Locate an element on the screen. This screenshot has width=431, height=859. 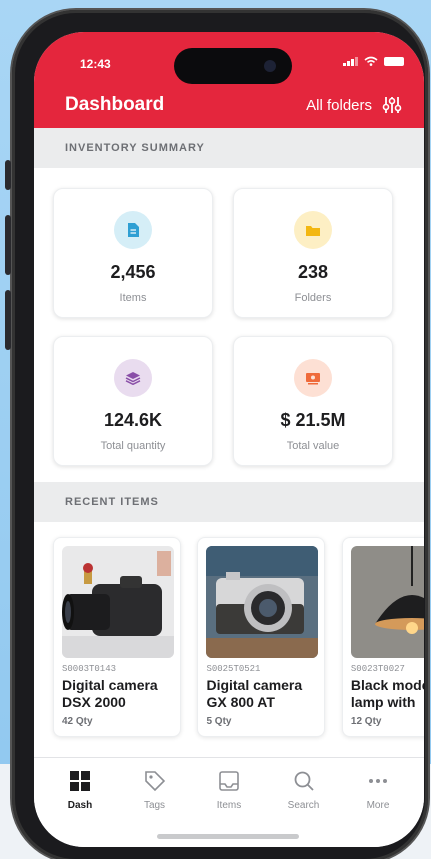
bottom-tab-bar: Dash Tags Items Search More is located at coordinates (229, 802).